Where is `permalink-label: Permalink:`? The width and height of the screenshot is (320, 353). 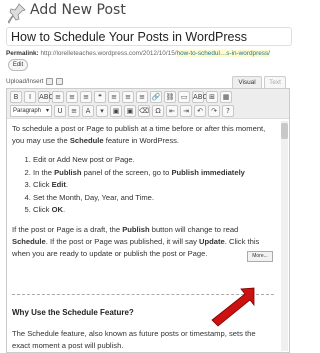
permalink-label: Permalink: is located at coordinates (22, 53).